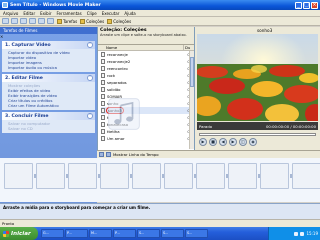  Describe the element at coordinates (147, 89) in the screenshot. I see `file-list-item: solidão00` at that location.